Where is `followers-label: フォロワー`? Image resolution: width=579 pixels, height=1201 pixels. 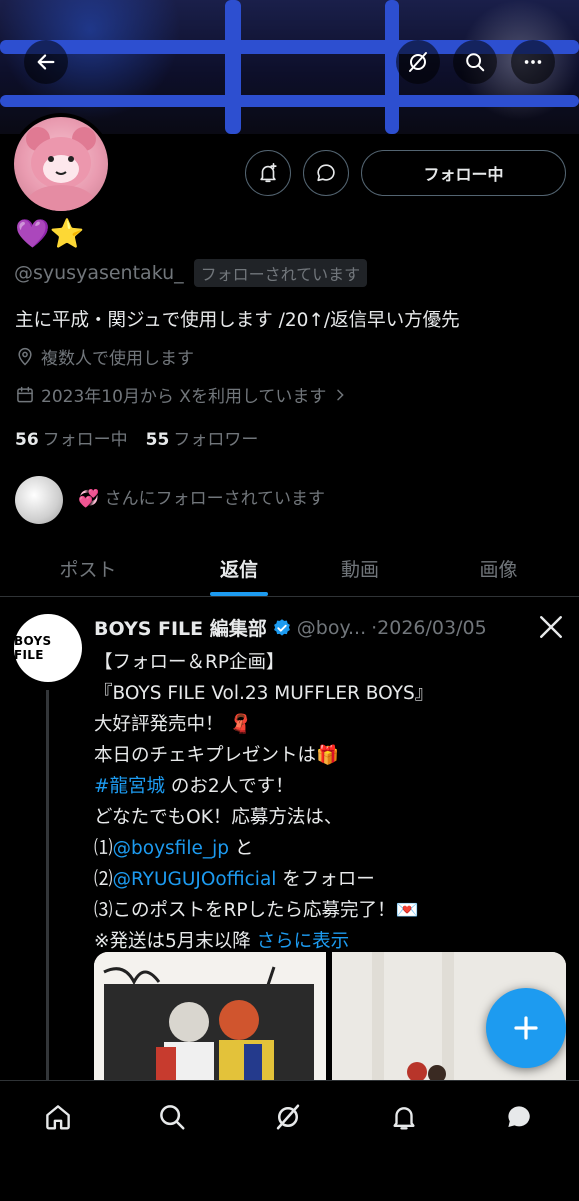 followers-label: フォロワー is located at coordinates (216, 440).